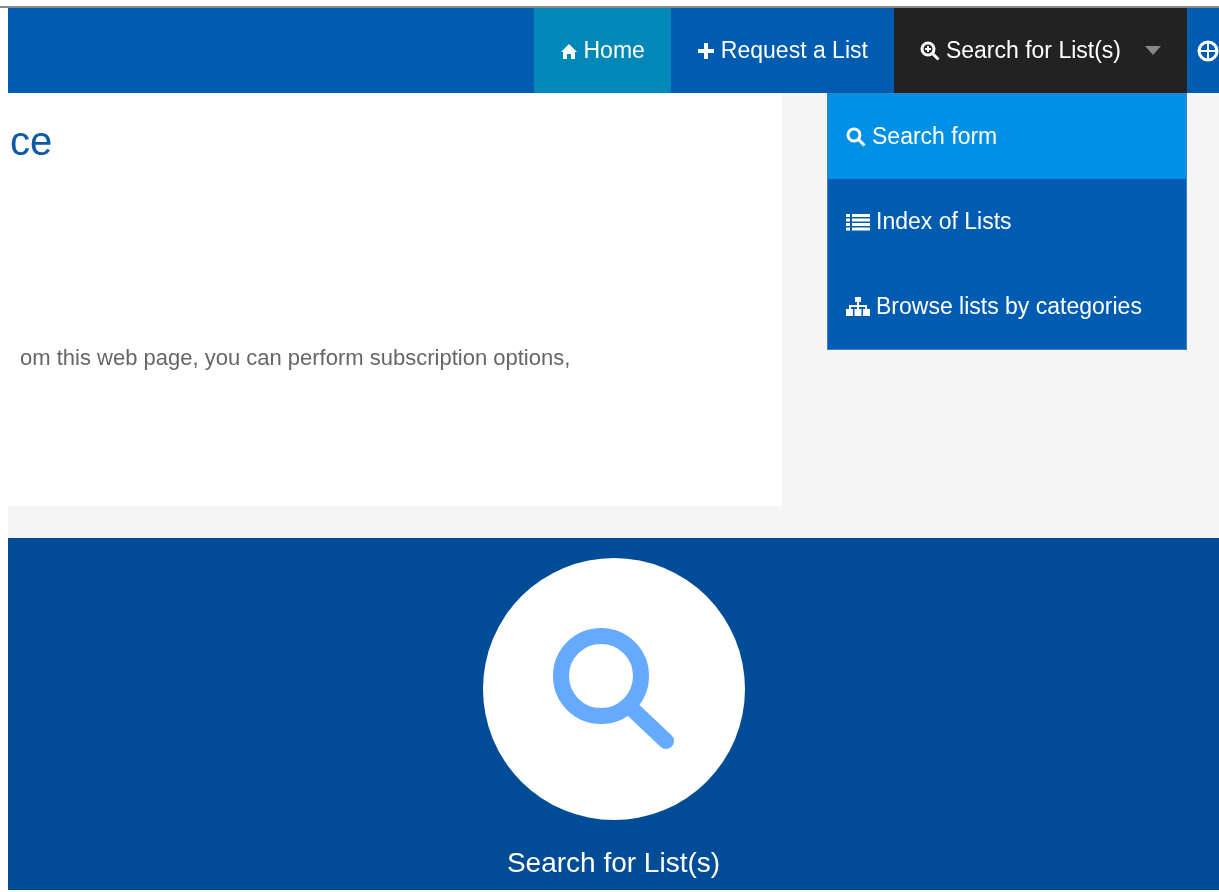  What do you see at coordinates (858, 306) in the screenshot?
I see `sitemap-icon` at bounding box center [858, 306].